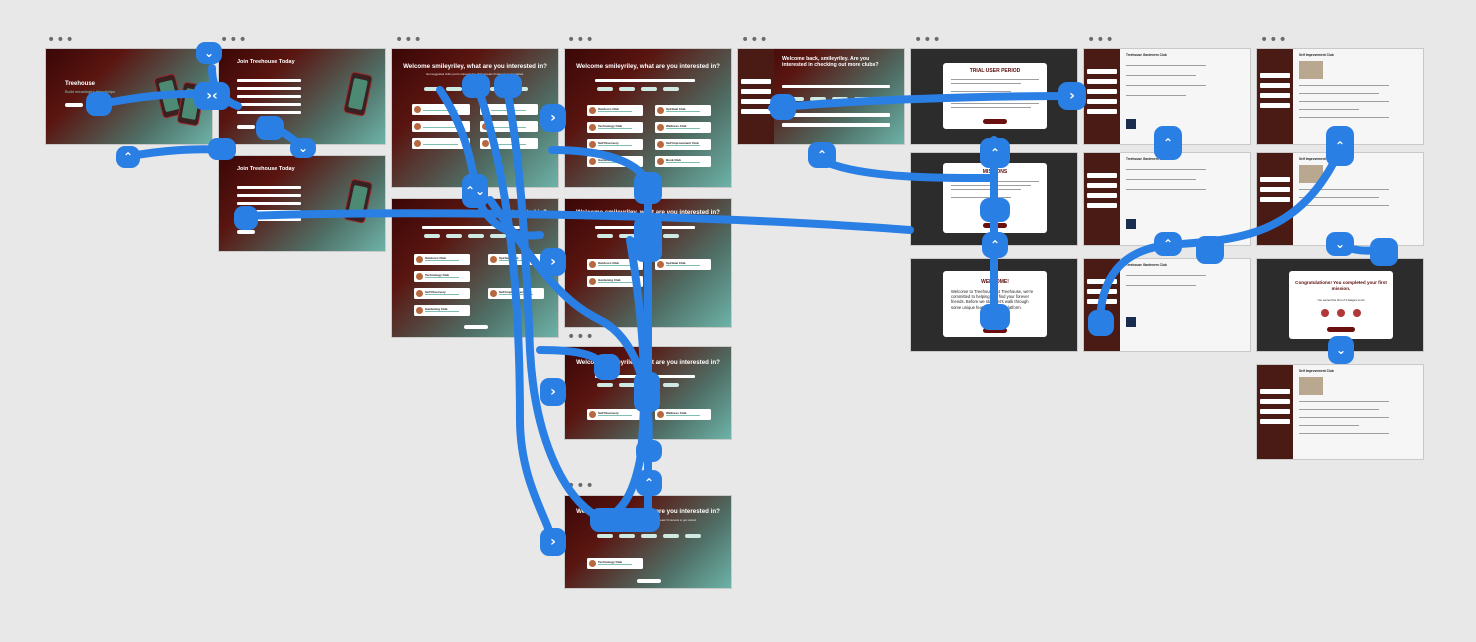  I want to click on trial-ok-button, so click(995, 121).